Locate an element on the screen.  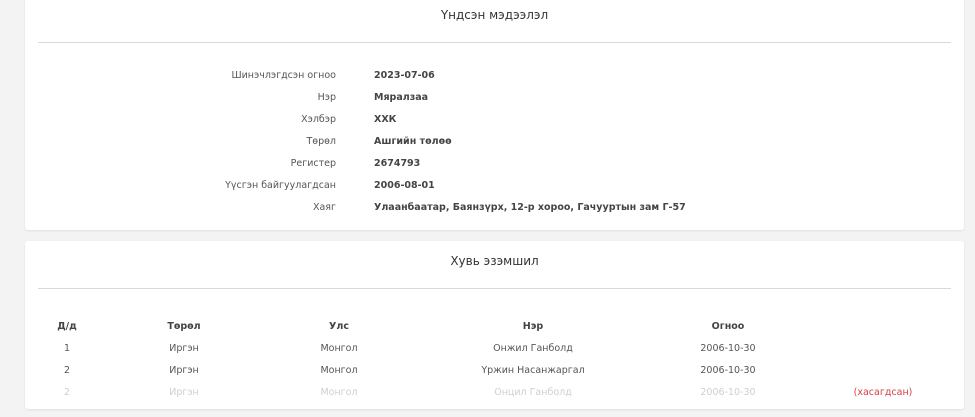
cell-name: Онцил Ганболд is located at coordinates (533, 392).